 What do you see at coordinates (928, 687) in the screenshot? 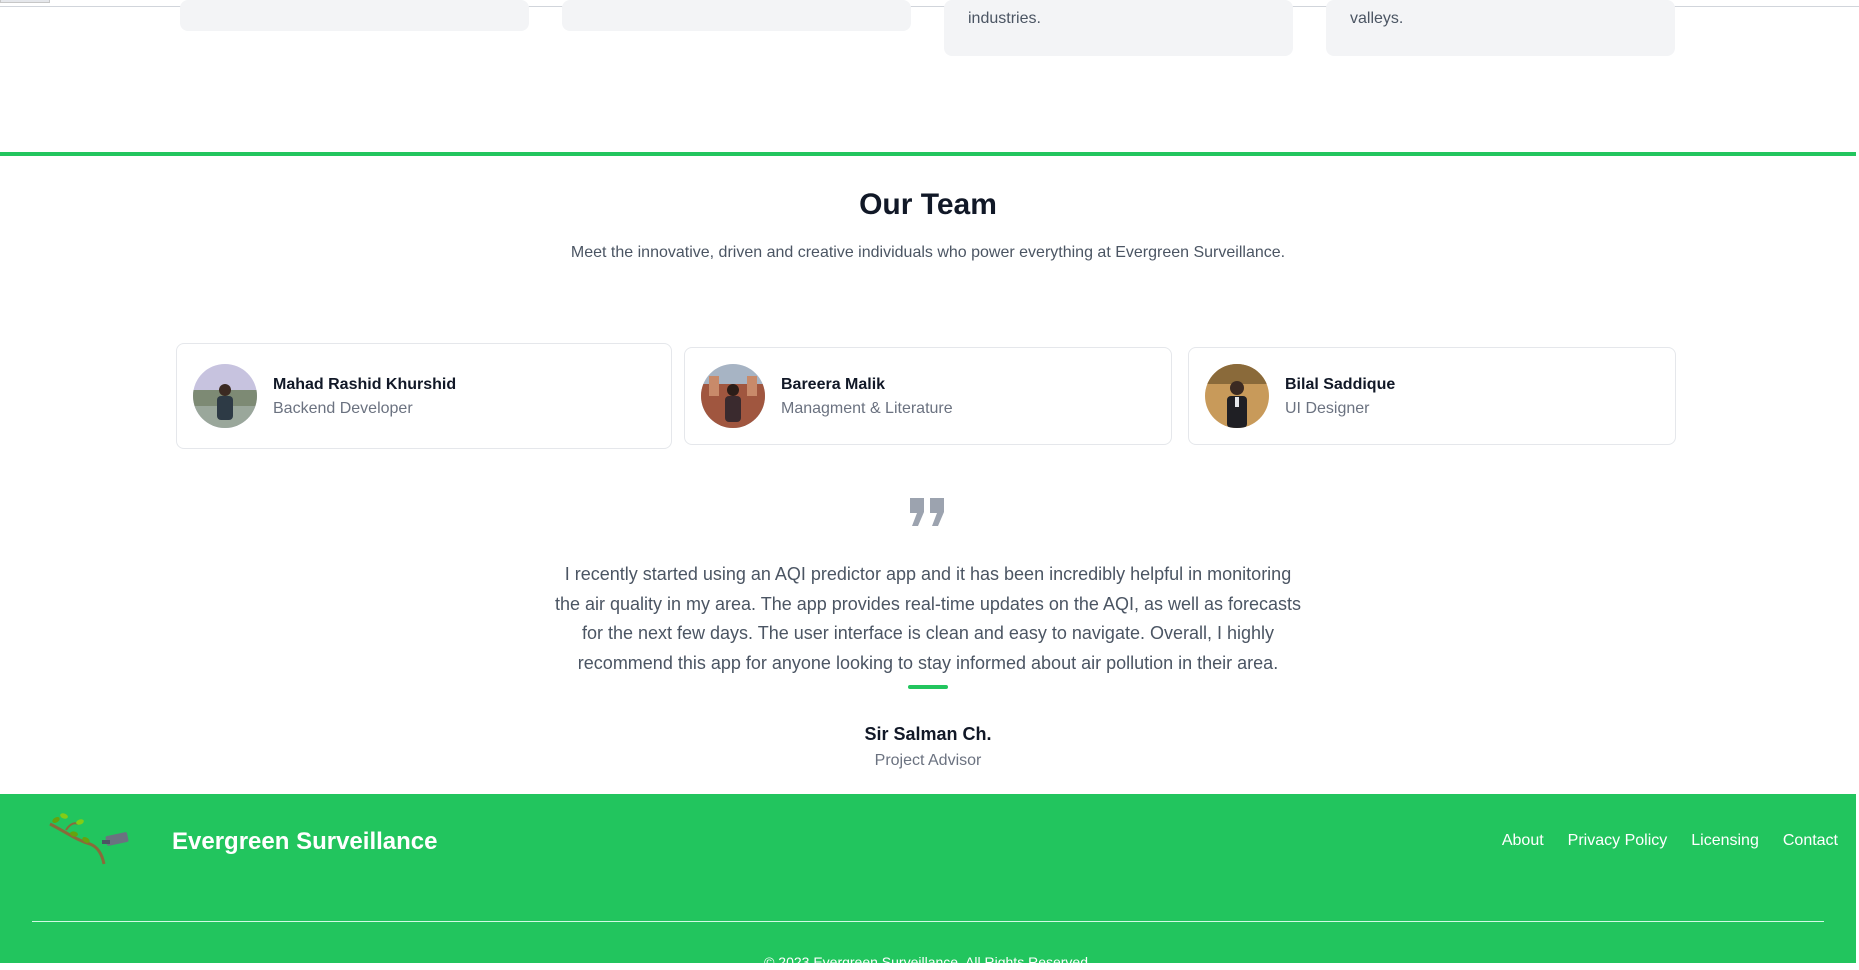
I see `testimonial-accent-bar` at bounding box center [928, 687].